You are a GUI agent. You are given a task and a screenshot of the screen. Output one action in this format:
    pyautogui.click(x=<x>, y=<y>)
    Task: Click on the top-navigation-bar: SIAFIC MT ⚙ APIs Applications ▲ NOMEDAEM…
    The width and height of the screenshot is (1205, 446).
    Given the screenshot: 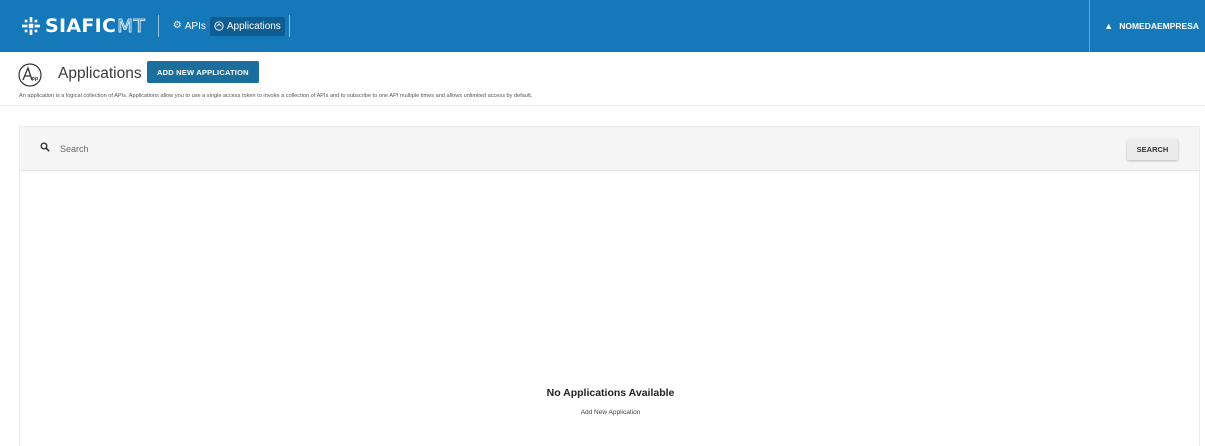 What is the action you would take?
    pyautogui.click(x=602, y=26)
    